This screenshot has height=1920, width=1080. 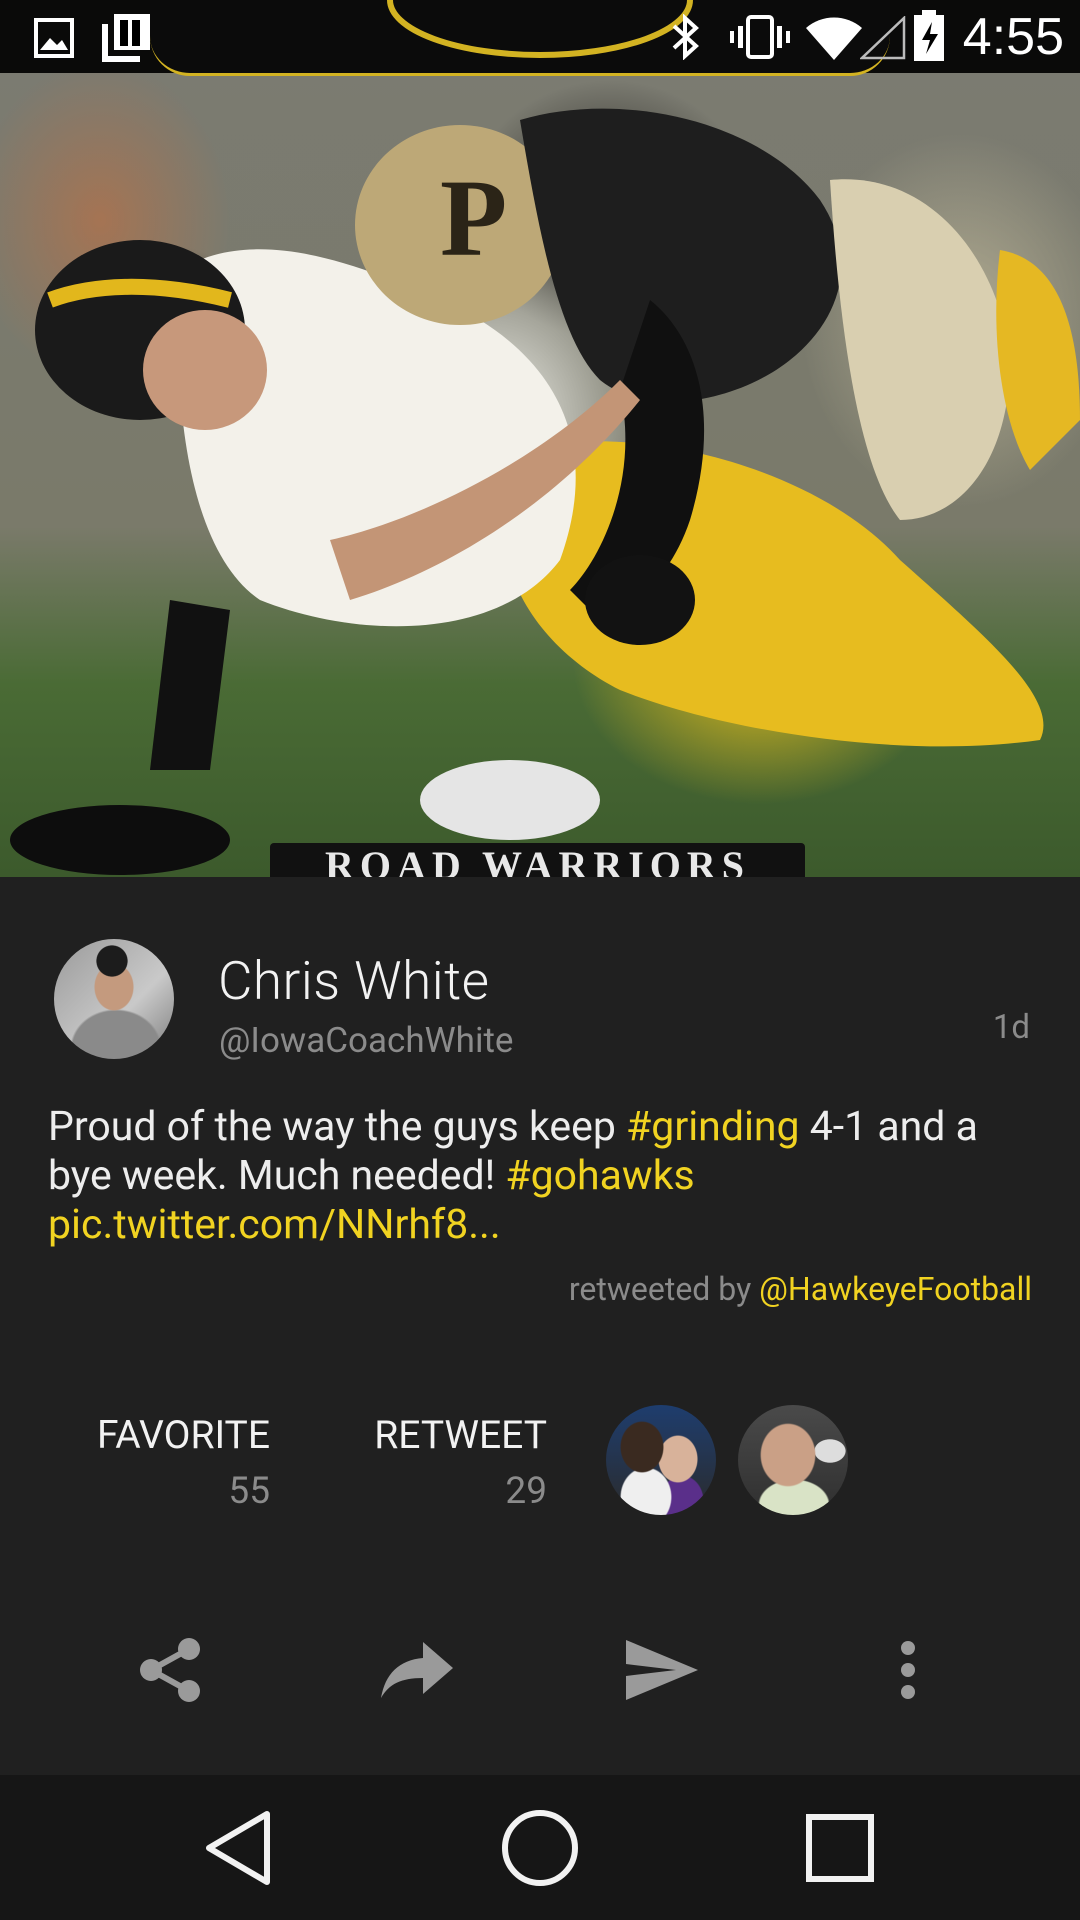 I want to click on retweeted-by: retweeted by @HawkeyeFootball, so click(x=800, y=1289).